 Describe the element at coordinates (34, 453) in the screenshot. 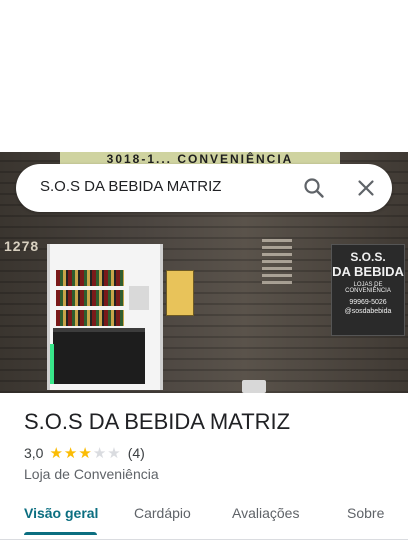

I see `rating-value: 3,0` at that location.